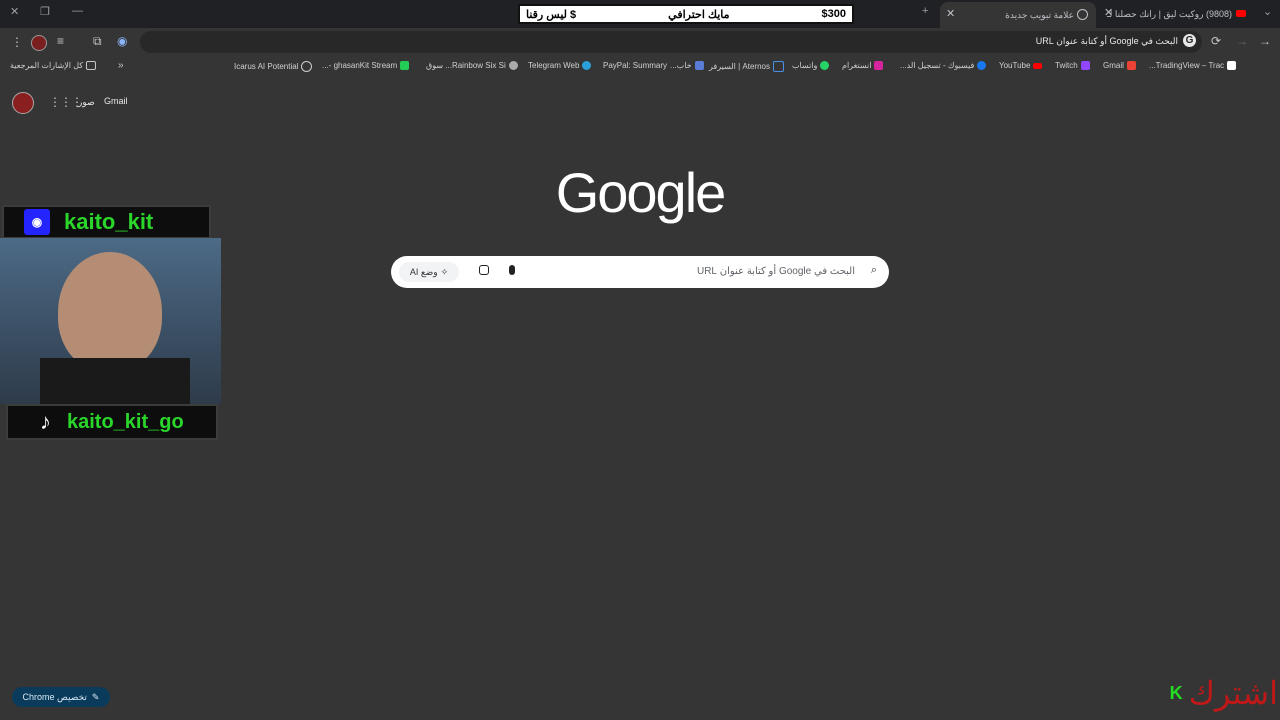  I want to click on google-g-icon: G, so click(1189, 40).